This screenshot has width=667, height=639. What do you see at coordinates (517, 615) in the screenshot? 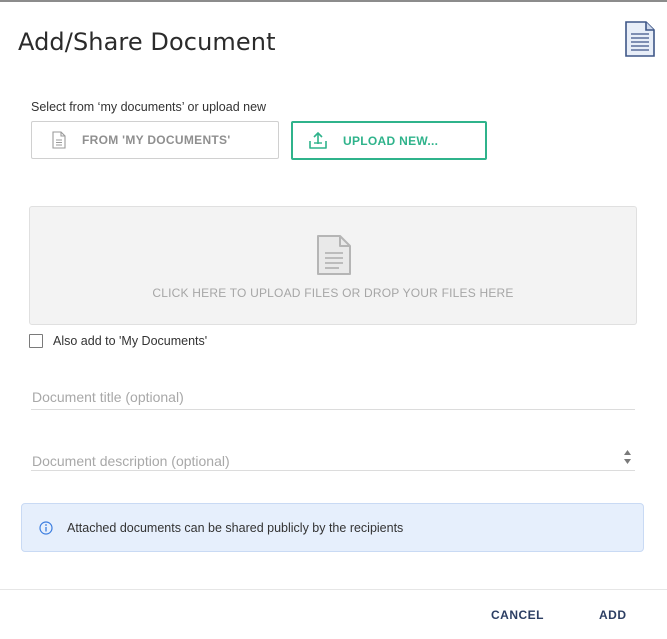
I see `cancel-button: CANCEL` at bounding box center [517, 615].